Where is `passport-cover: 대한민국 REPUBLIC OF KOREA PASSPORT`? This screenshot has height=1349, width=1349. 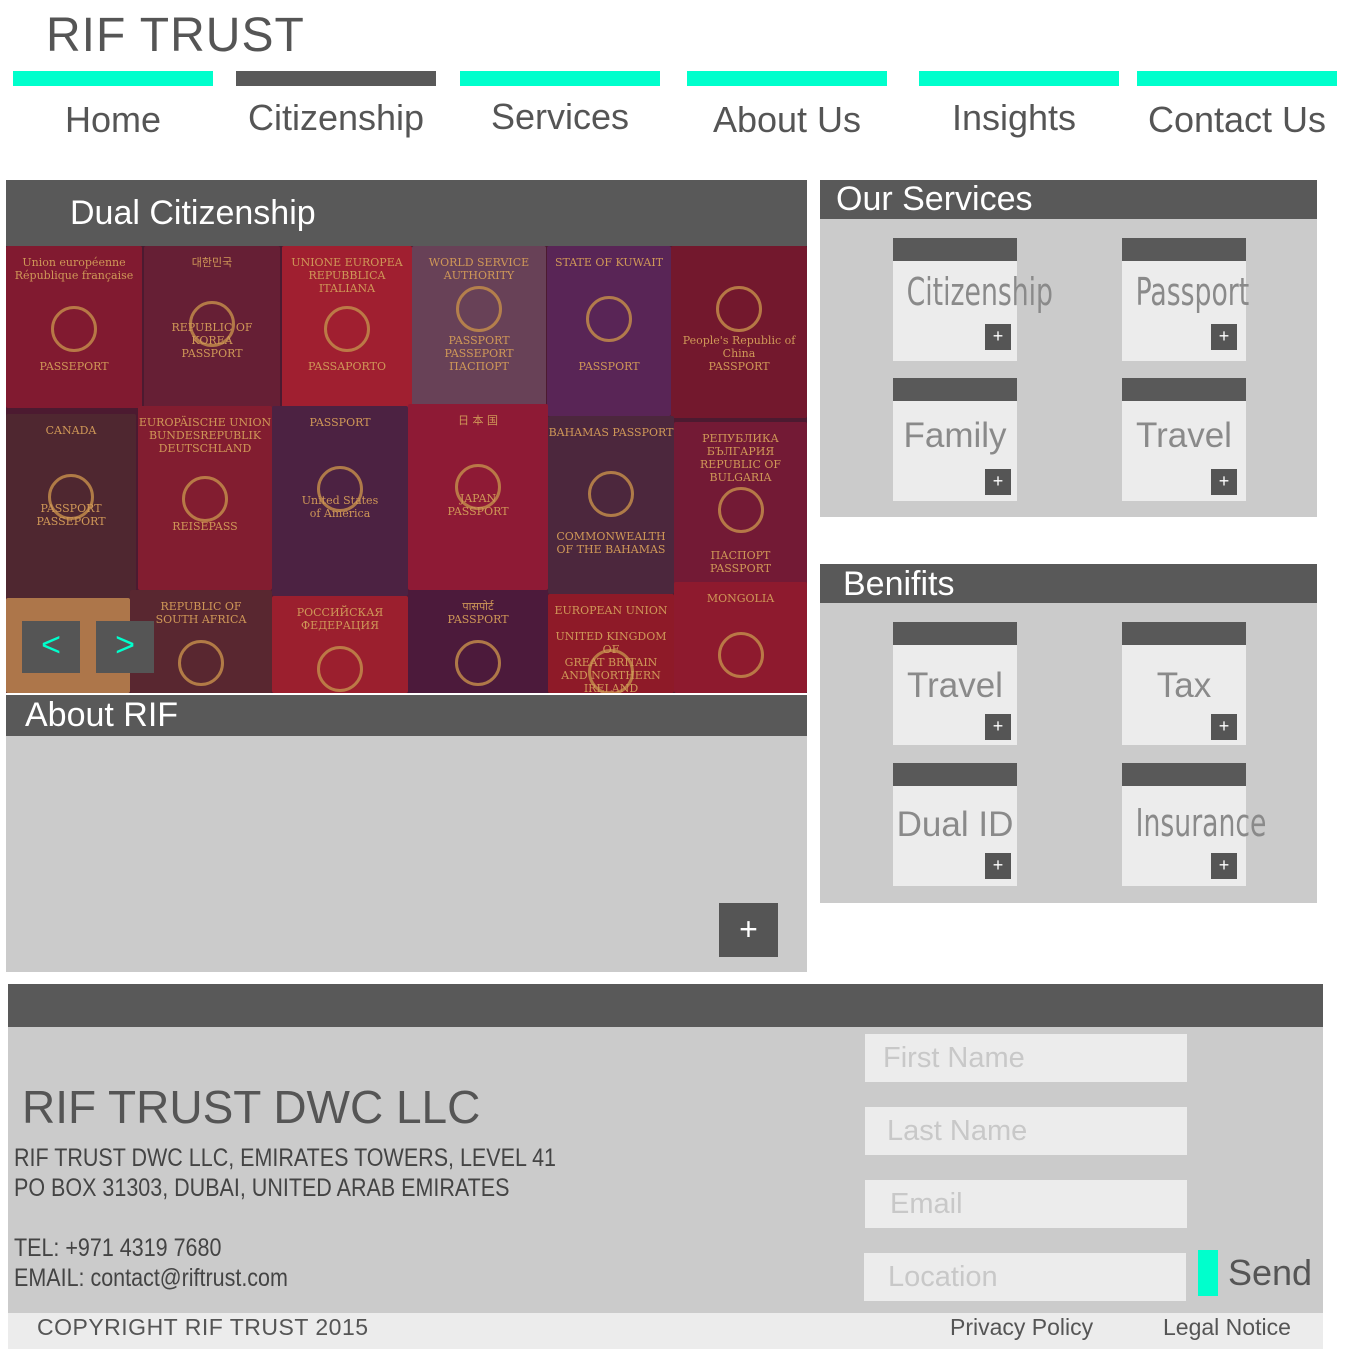 passport-cover: 대한민국 REPUBLIC OF KOREA PASSPORT is located at coordinates (212, 327).